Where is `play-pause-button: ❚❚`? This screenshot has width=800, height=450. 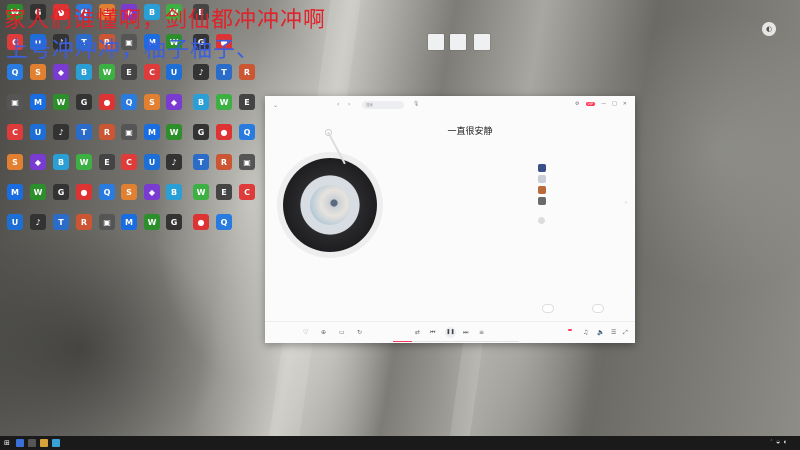
play-pause-button: ❚❚ is located at coordinates (450, 332).